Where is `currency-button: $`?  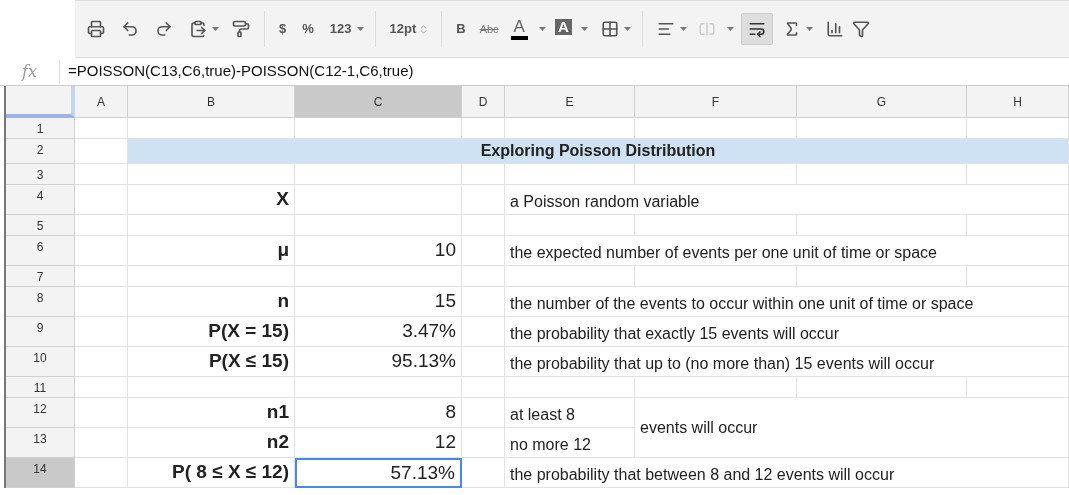 currency-button: $ is located at coordinates (283, 29).